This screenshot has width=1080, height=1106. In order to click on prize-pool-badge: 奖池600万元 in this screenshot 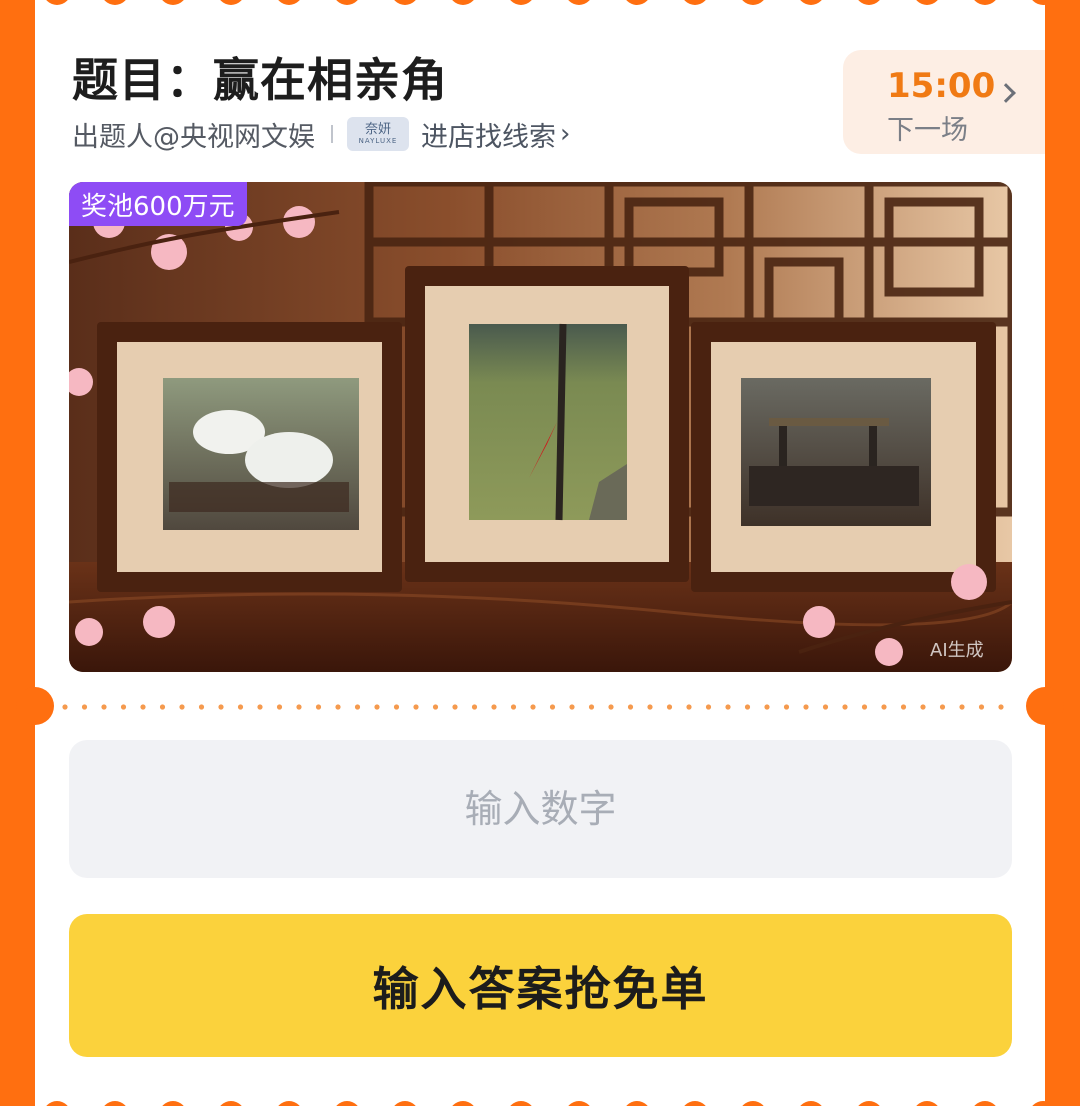, I will do `click(158, 204)`.